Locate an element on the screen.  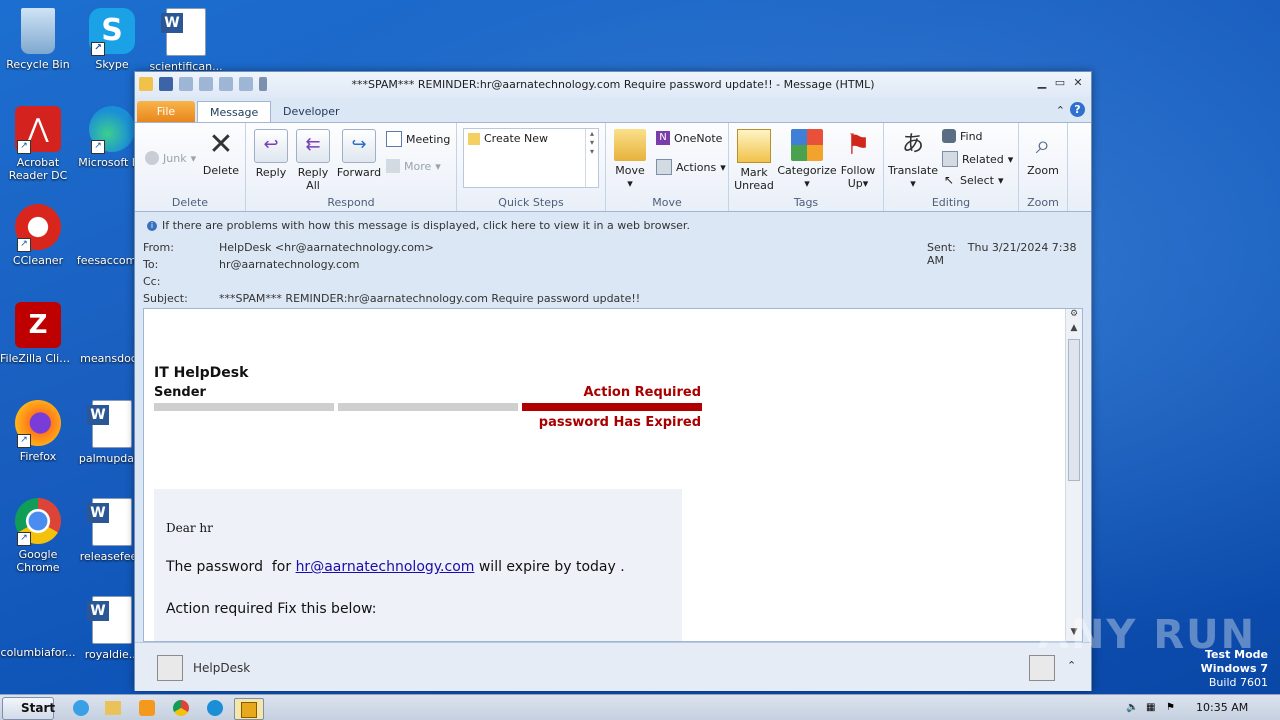
help-icon: ? is located at coordinates (1077, 109).